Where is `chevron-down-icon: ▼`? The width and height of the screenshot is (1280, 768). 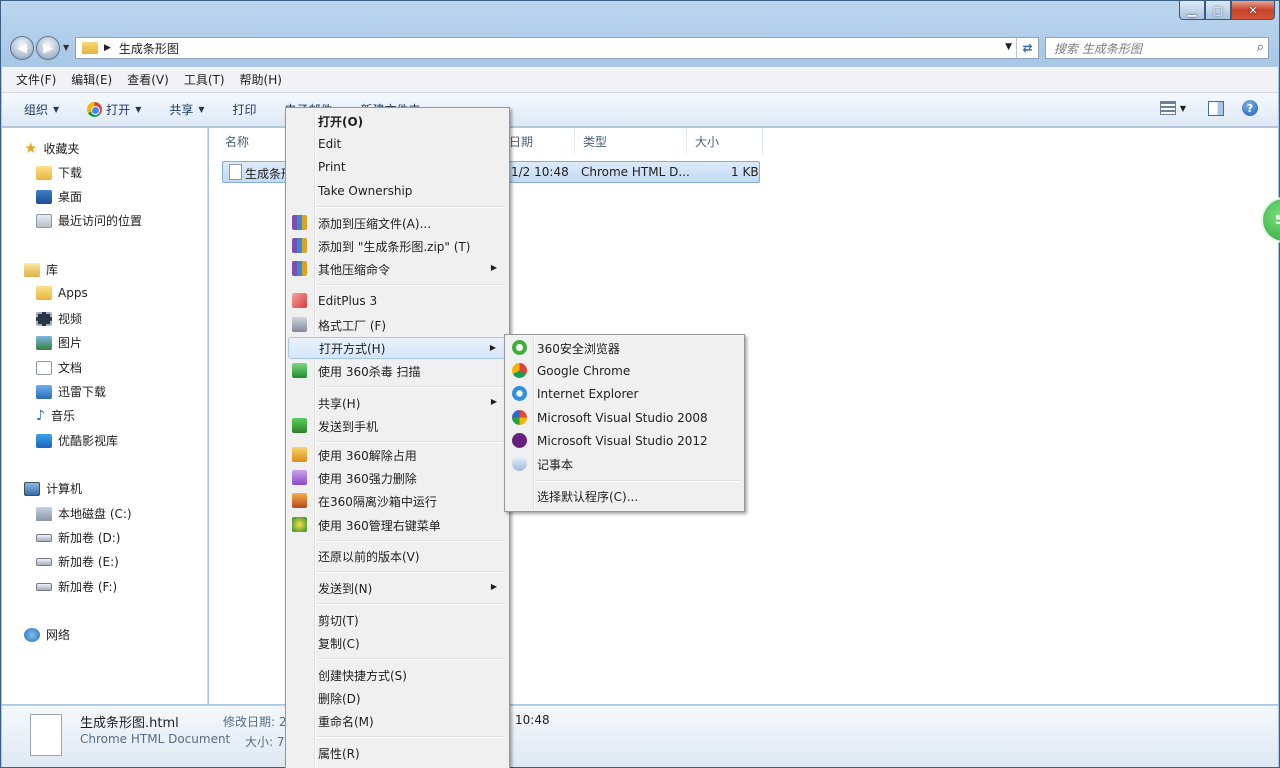
chevron-down-icon: ▼ is located at coordinates (56, 109).